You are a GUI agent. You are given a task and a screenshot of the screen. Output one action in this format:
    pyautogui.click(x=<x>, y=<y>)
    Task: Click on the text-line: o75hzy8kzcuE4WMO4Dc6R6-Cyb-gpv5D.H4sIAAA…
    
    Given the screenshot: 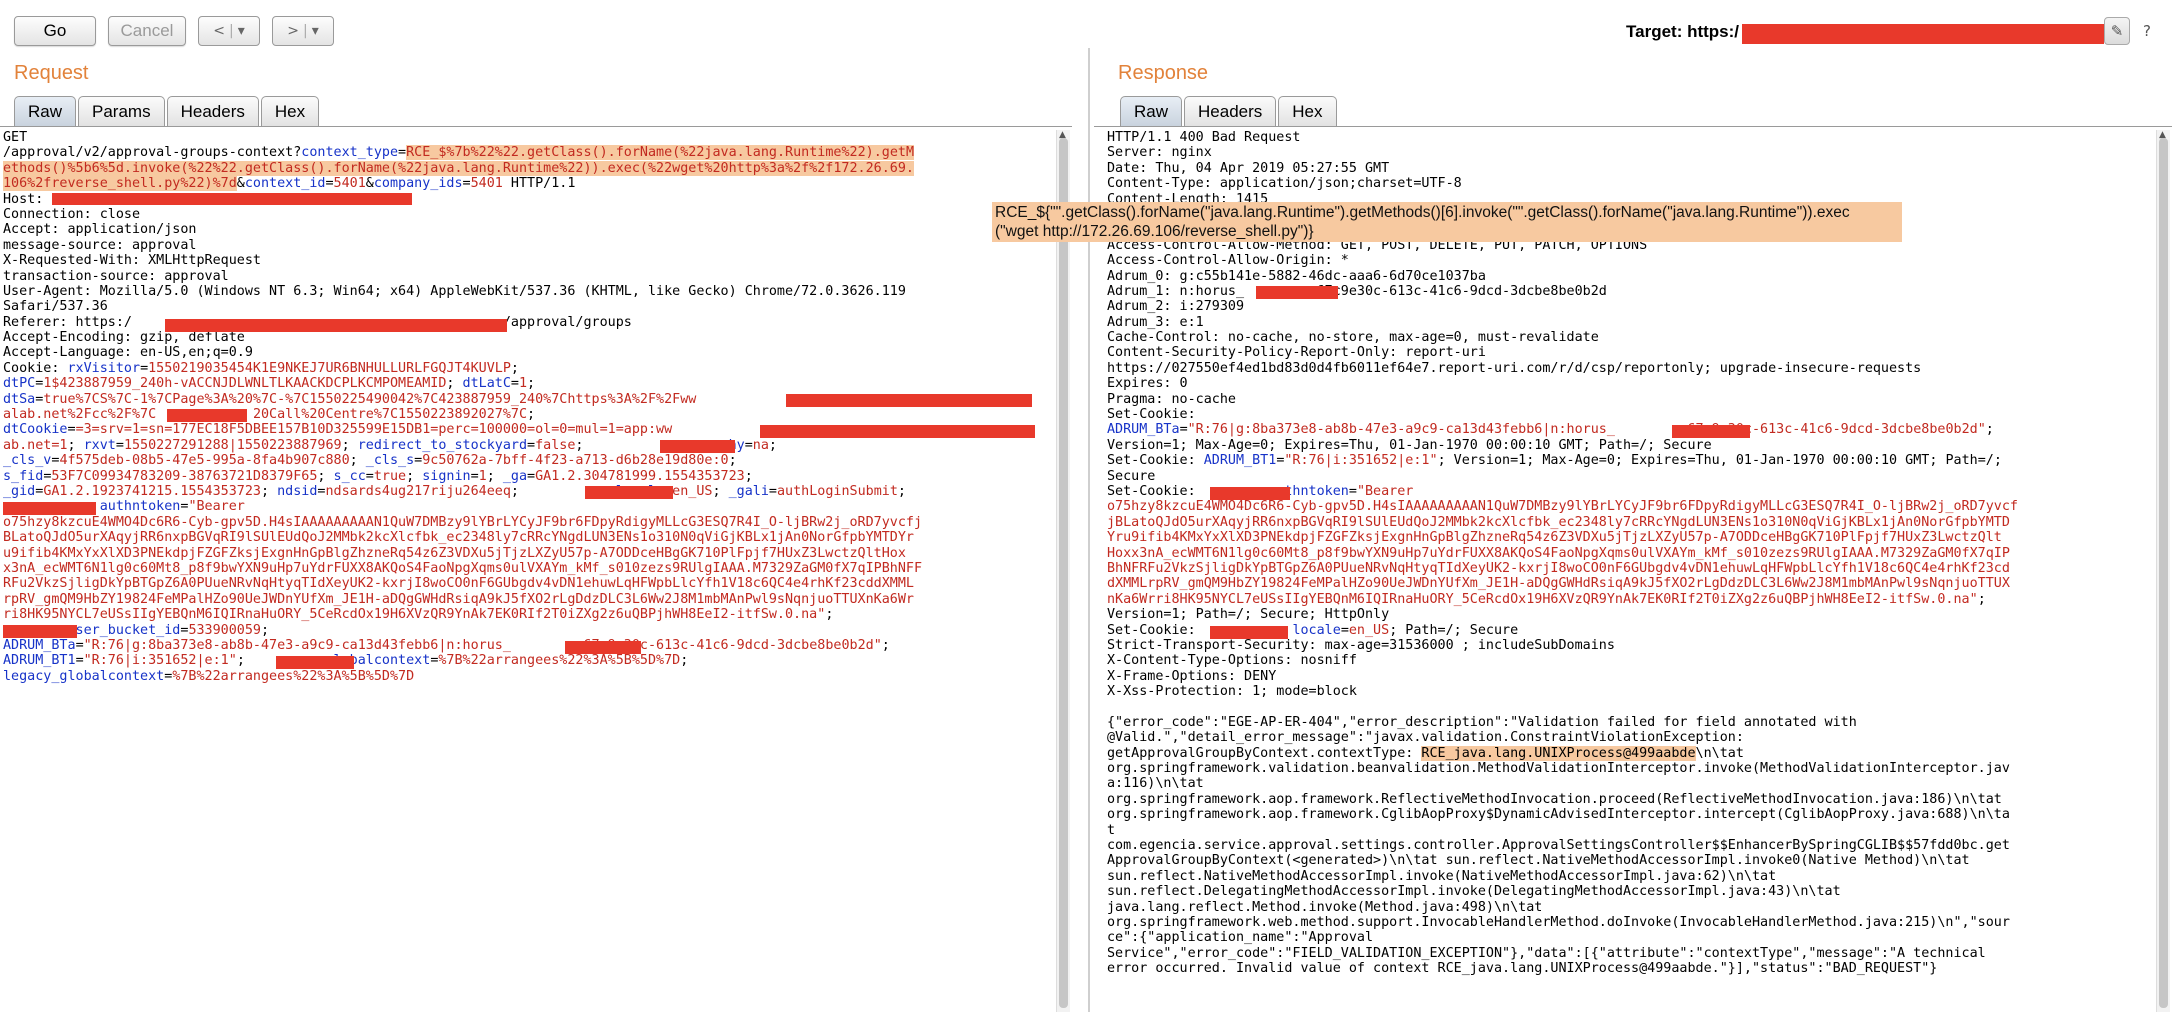 What is the action you would take?
    pyautogui.click(x=1632, y=506)
    